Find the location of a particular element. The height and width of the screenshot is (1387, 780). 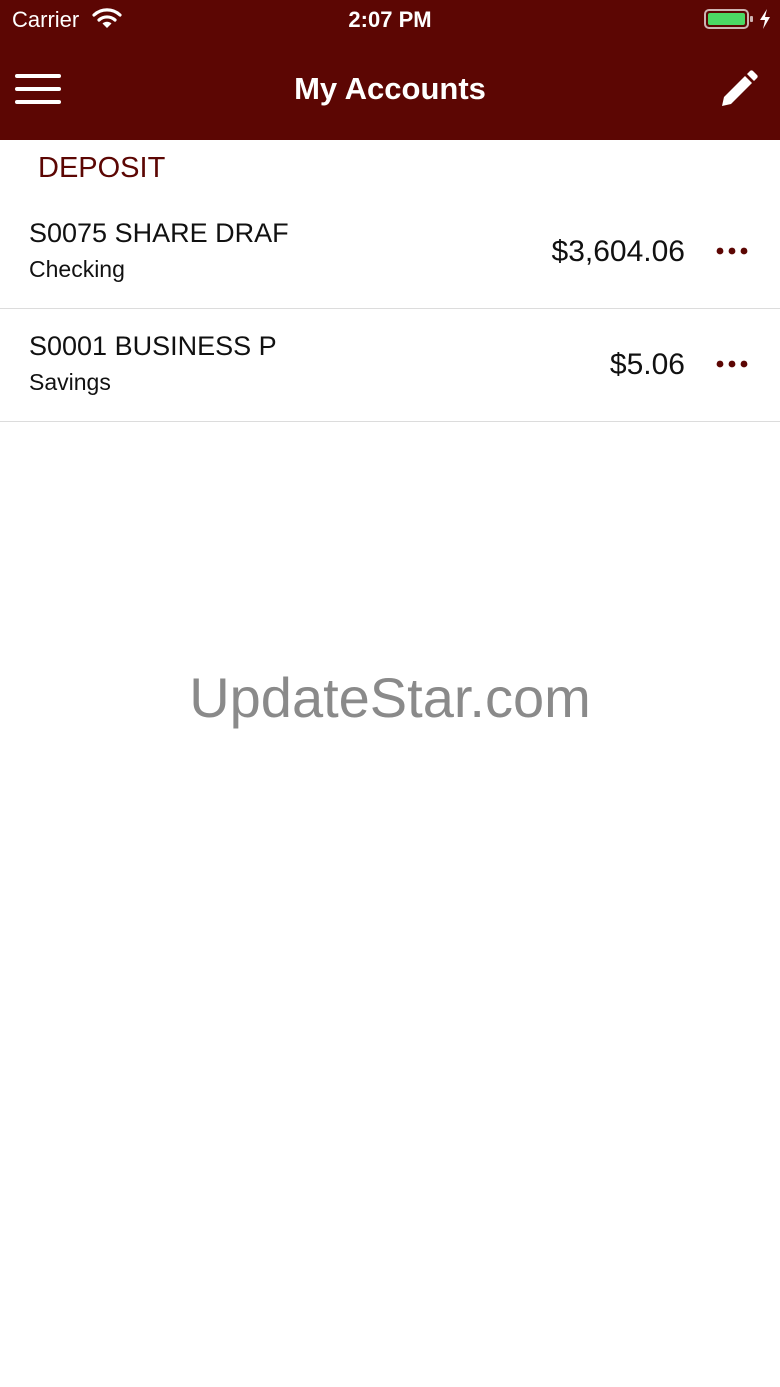

status-time: 2:07 PM is located at coordinates (390, 19).